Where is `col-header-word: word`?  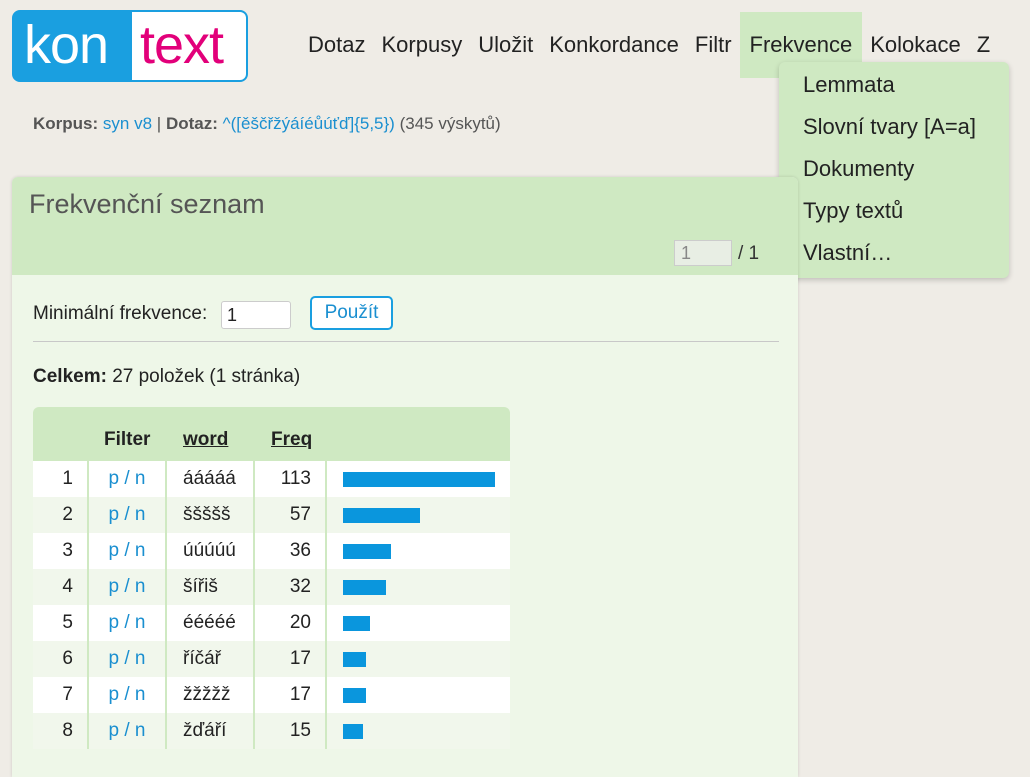
col-header-word: word is located at coordinates (205, 440).